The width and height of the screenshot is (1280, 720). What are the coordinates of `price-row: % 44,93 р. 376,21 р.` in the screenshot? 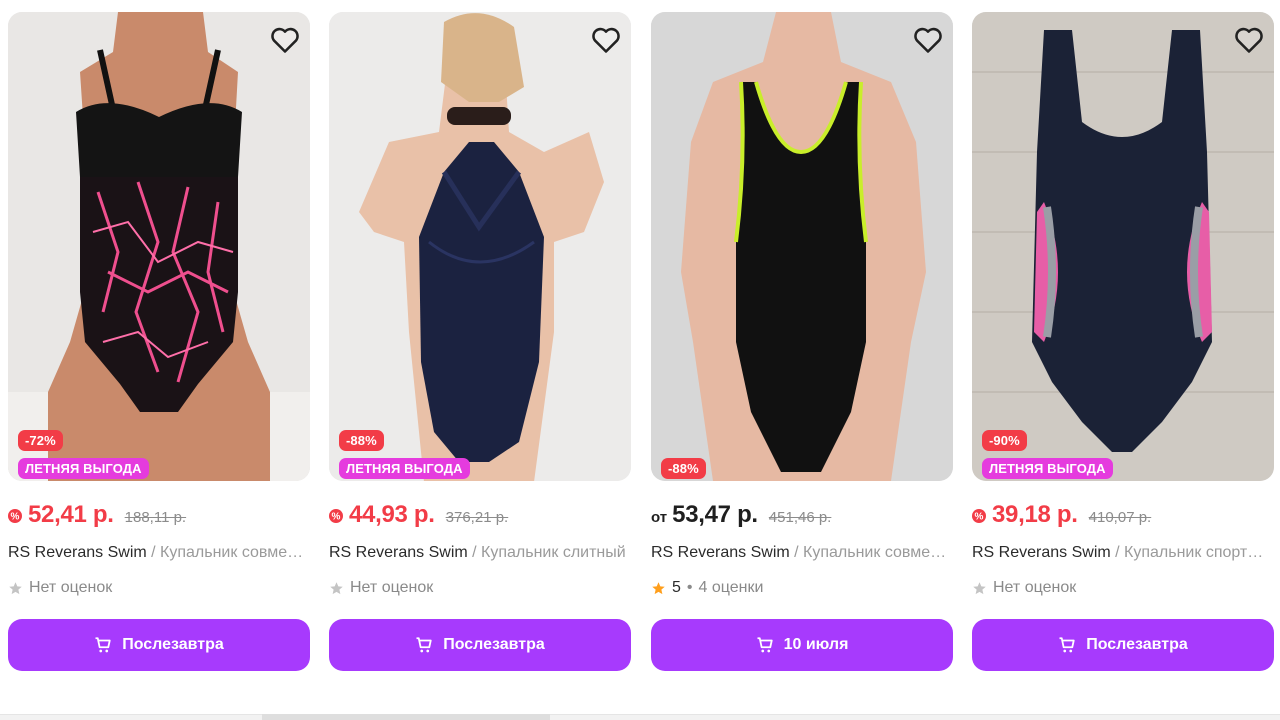 It's located at (418, 516).